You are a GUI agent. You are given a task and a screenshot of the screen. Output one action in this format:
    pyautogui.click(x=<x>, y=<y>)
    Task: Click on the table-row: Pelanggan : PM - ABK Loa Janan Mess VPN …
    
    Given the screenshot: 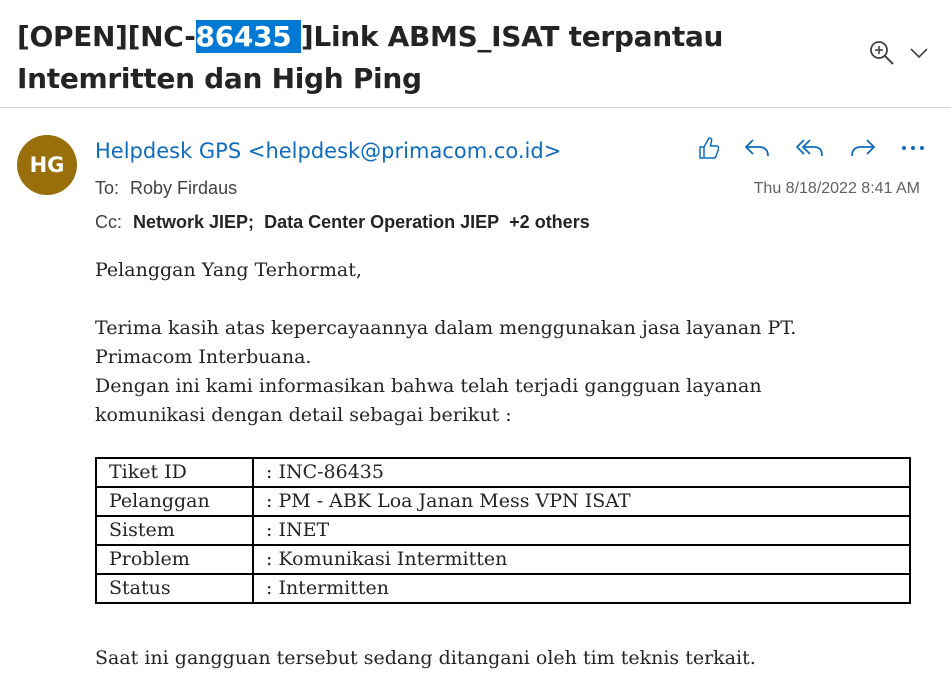 What is the action you would take?
    pyautogui.click(x=503, y=501)
    